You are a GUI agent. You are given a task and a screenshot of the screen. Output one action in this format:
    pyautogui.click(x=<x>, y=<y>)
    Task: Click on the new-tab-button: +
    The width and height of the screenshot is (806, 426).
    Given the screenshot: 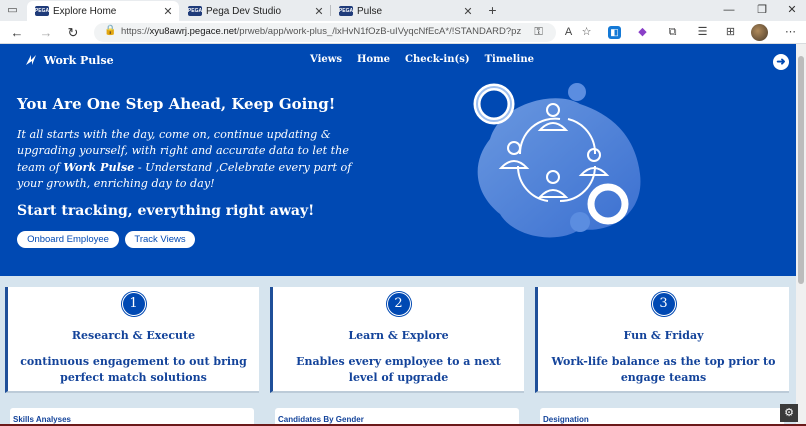 What is the action you would take?
    pyautogui.click(x=492, y=10)
    